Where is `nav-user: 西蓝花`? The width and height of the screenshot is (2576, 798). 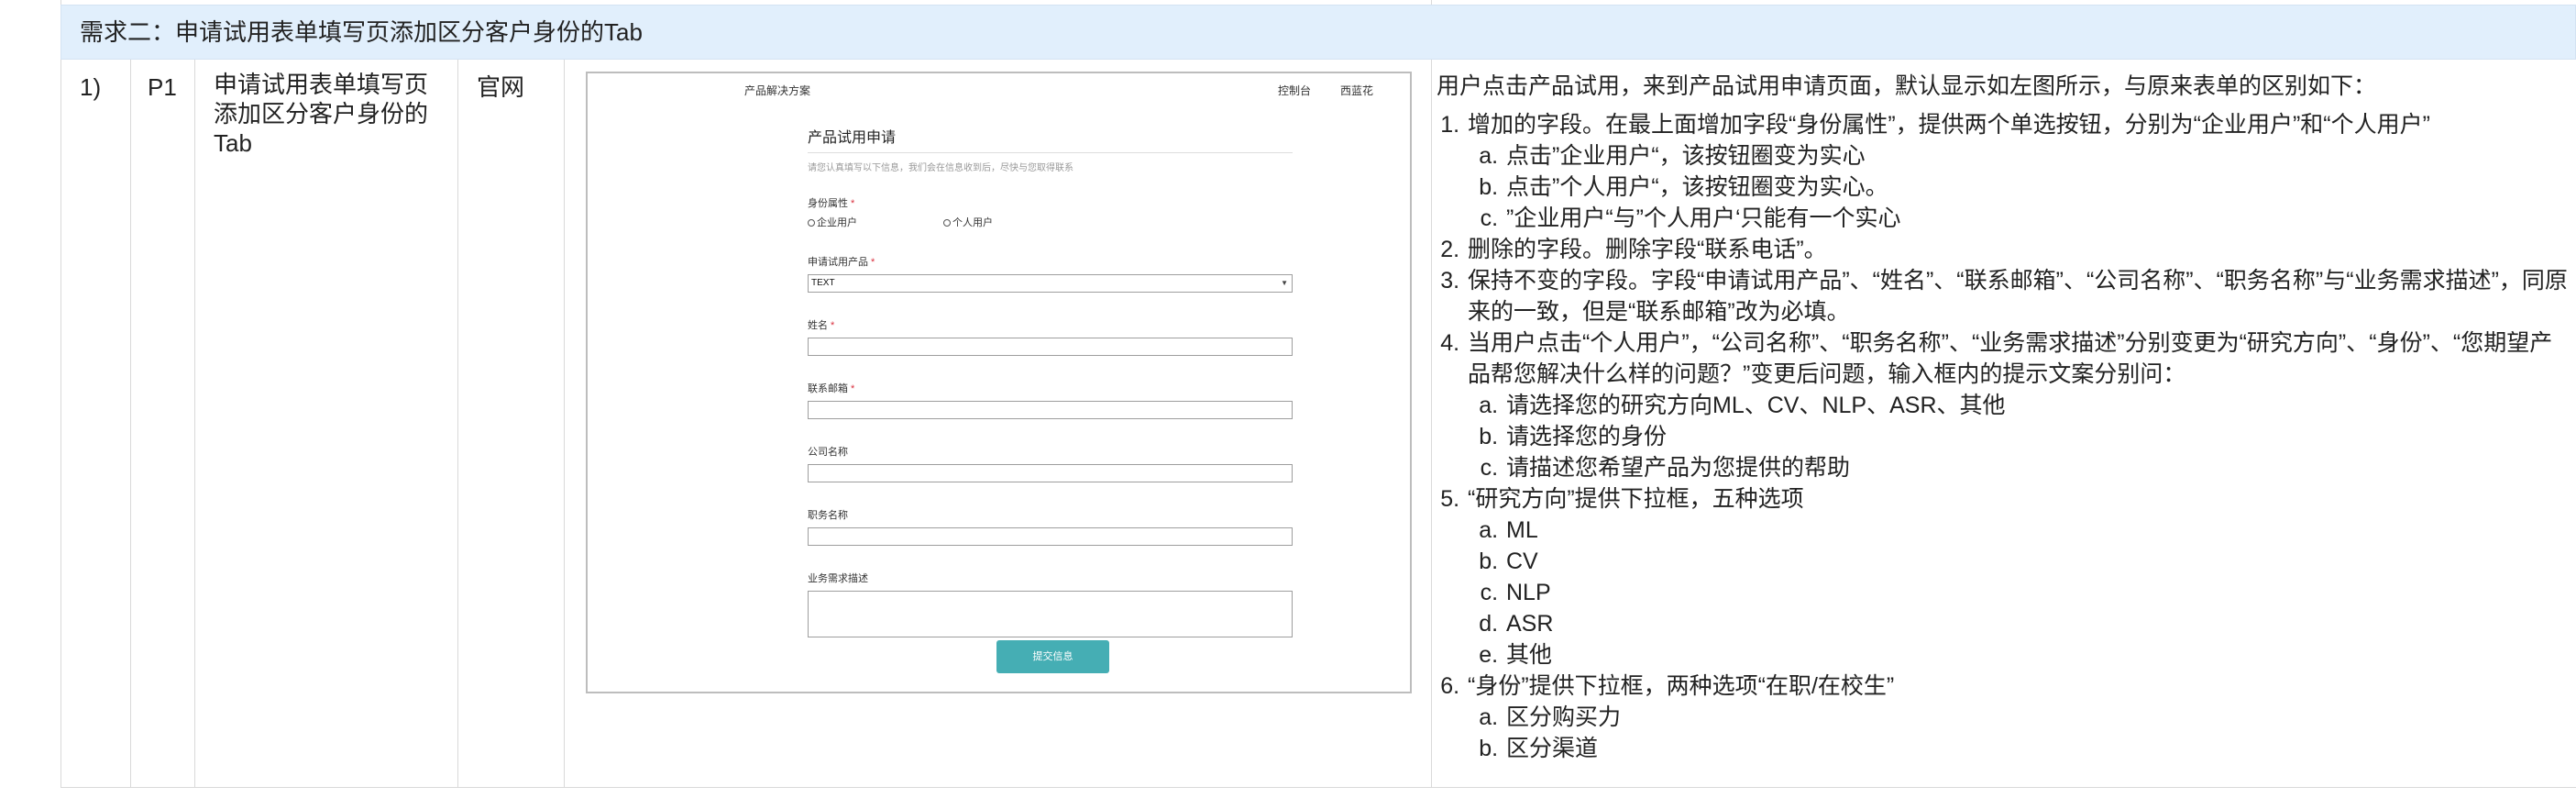 nav-user: 西蓝花 is located at coordinates (1356, 90).